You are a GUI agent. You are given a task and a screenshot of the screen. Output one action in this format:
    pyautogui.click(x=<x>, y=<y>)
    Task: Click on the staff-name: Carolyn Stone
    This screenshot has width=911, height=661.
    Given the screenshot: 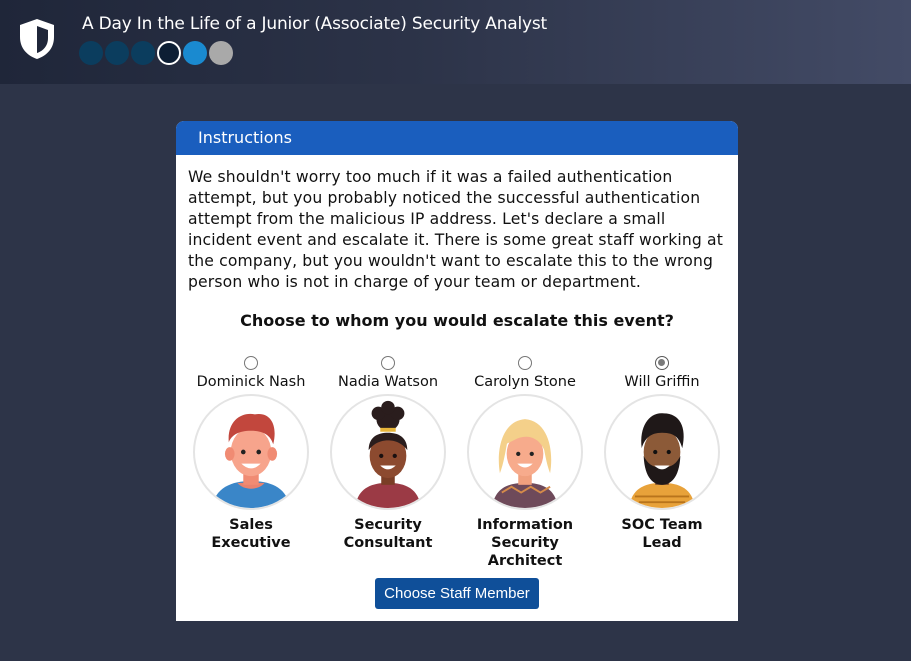 What is the action you would take?
    pyautogui.click(x=525, y=382)
    